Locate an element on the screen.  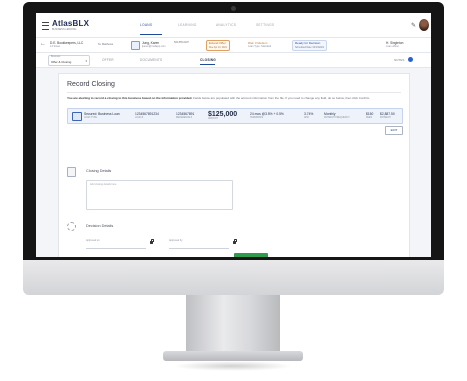
monitor-stand is located at coordinates (233, 324).